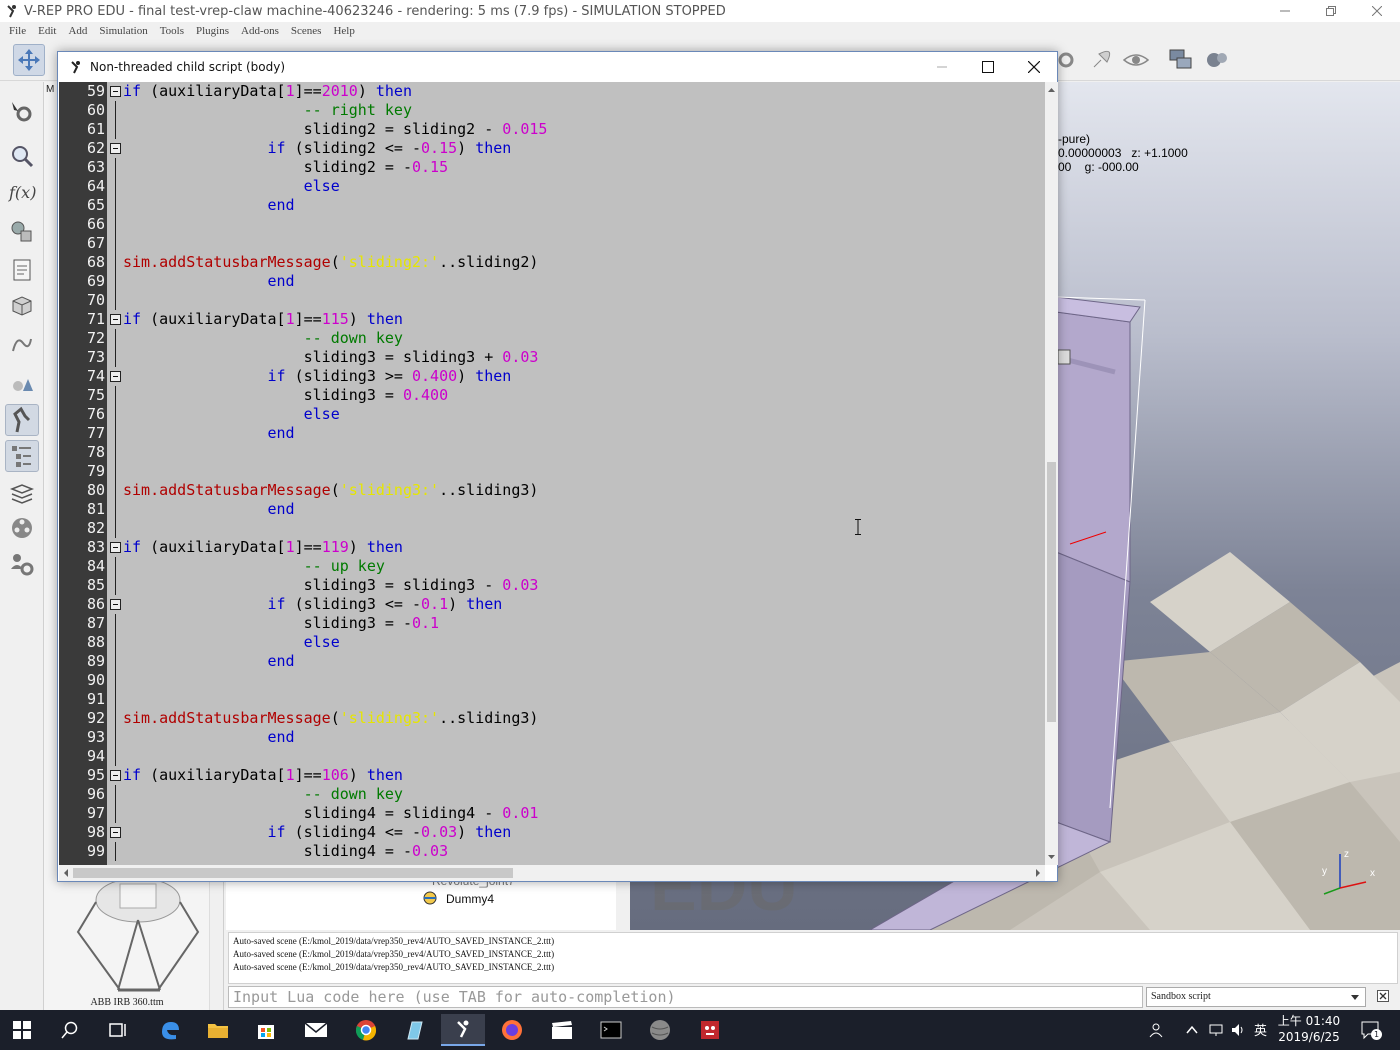 Image resolution: width=1400 pixels, height=1050 pixels. I want to click on menu-addons: Add-ons, so click(260, 31).